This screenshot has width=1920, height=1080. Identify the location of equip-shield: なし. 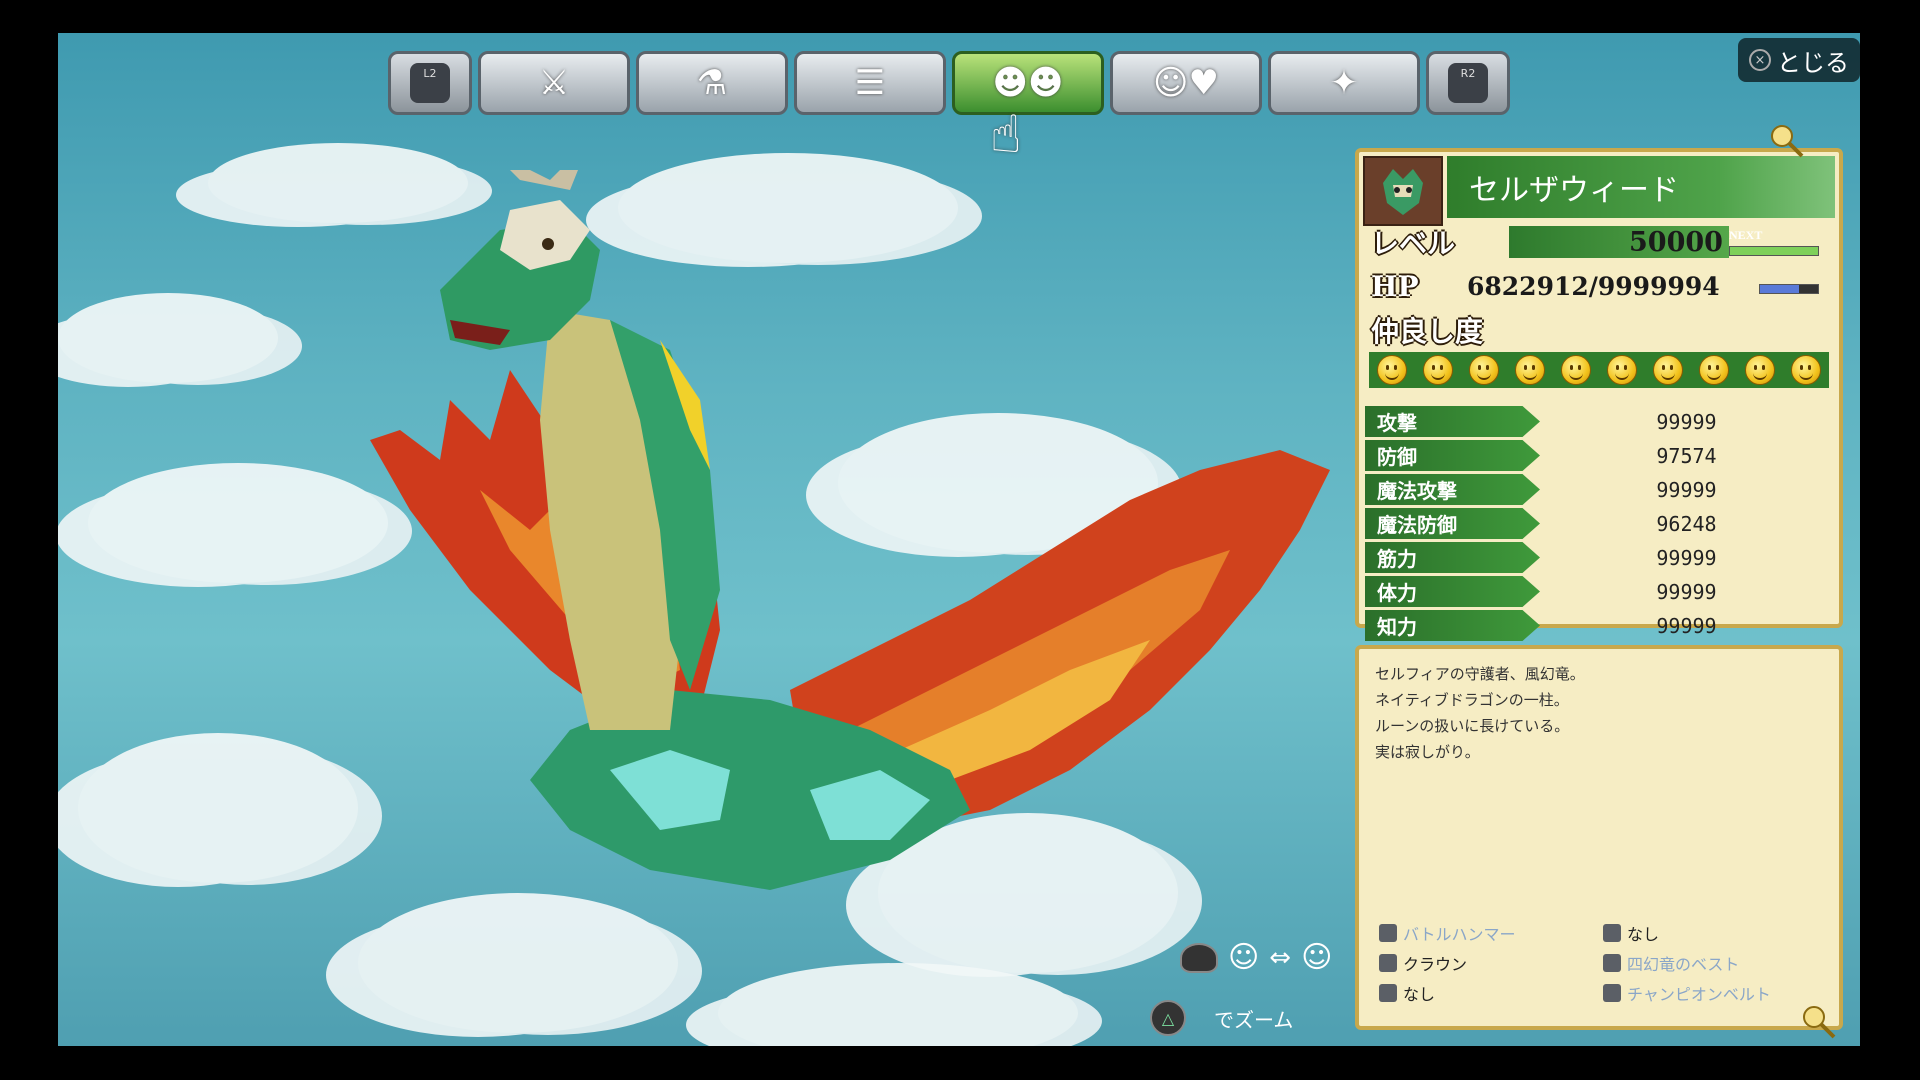
(1631, 933).